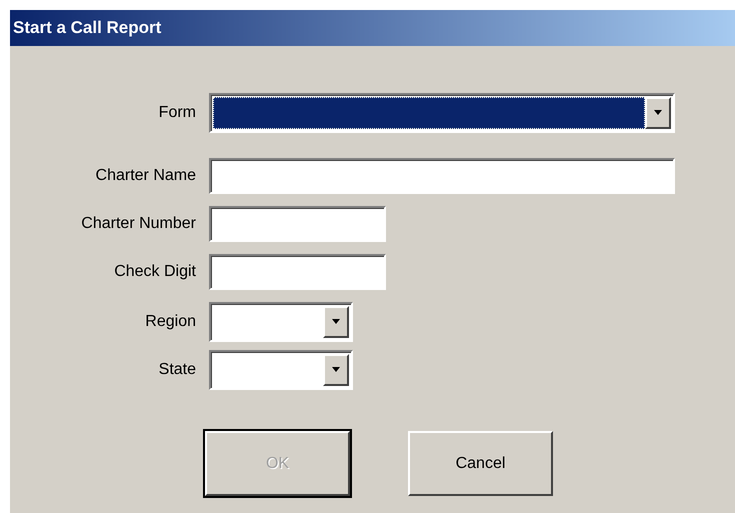 The image size is (735, 513). What do you see at coordinates (177, 370) in the screenshot?
I see `field-label: State` at bounding box center [177, 370].